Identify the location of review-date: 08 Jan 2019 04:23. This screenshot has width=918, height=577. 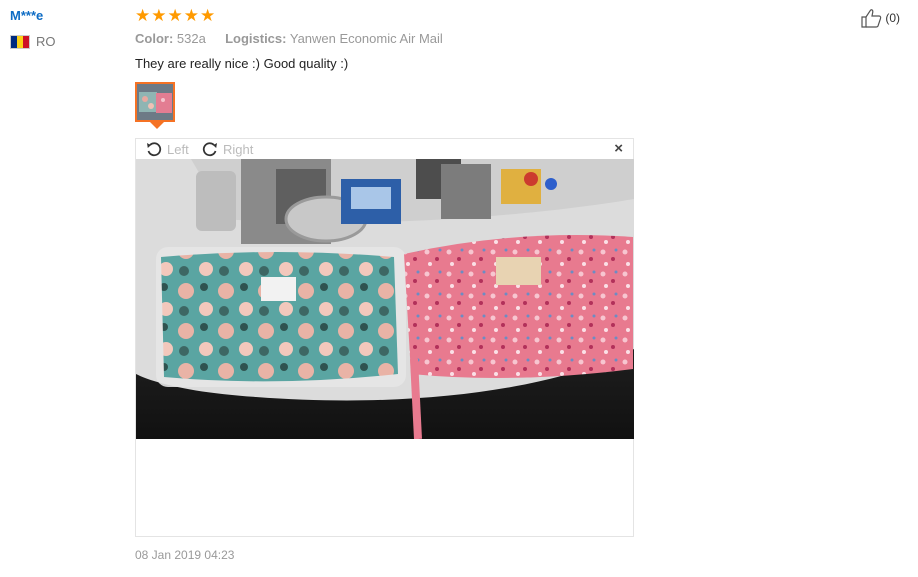
(185, 555).